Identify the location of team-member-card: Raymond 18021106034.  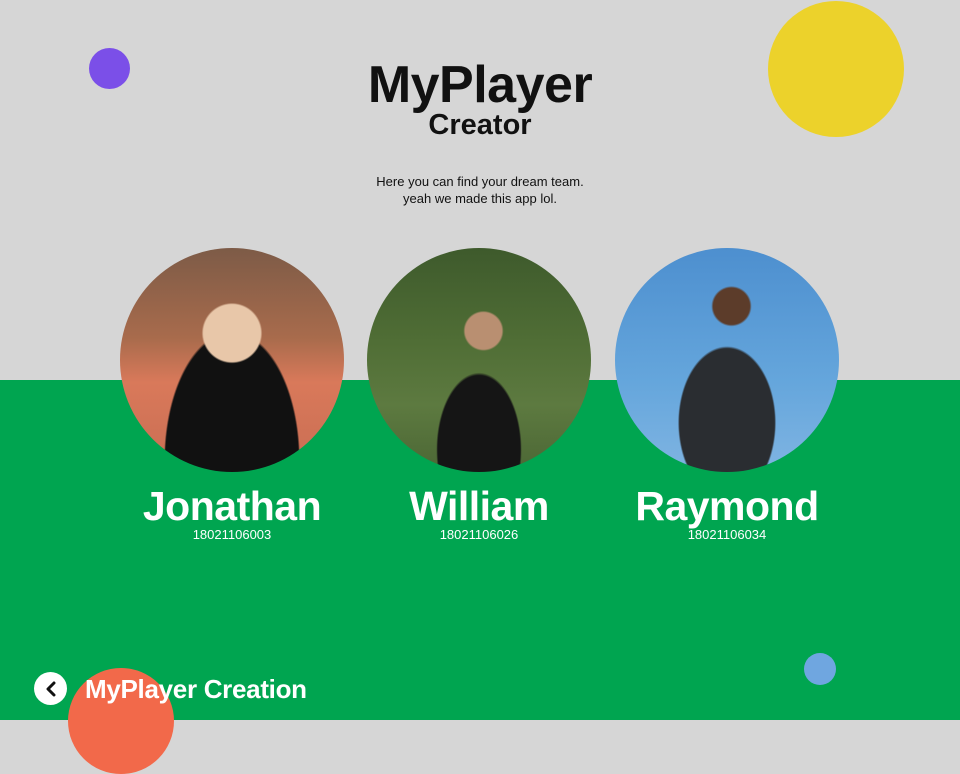
(727, 395).